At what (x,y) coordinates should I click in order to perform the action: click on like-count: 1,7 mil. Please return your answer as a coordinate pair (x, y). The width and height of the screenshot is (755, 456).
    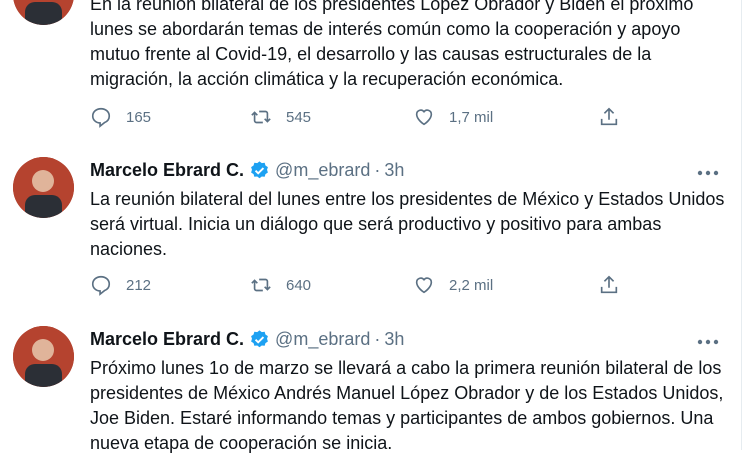
    Looking at the image, I should click on (471, 117).